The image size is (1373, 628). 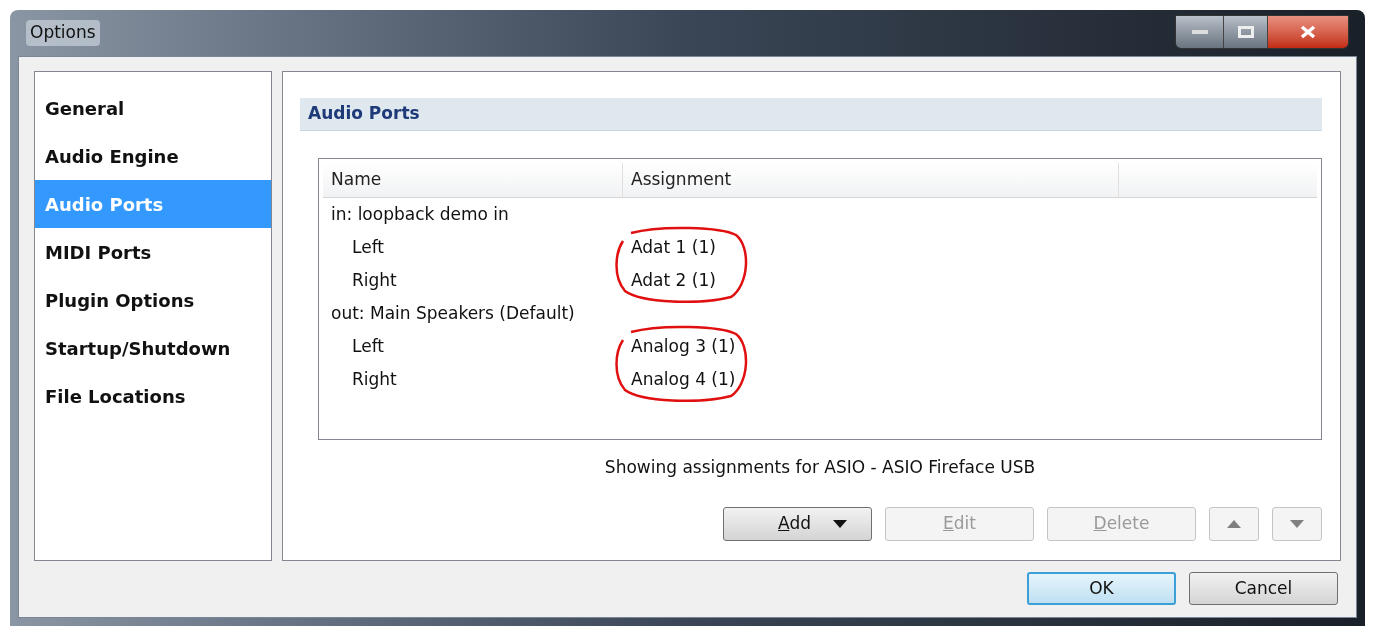 I want to click on sidebar-item: MIDI Ports, so click(x=153, y=252).